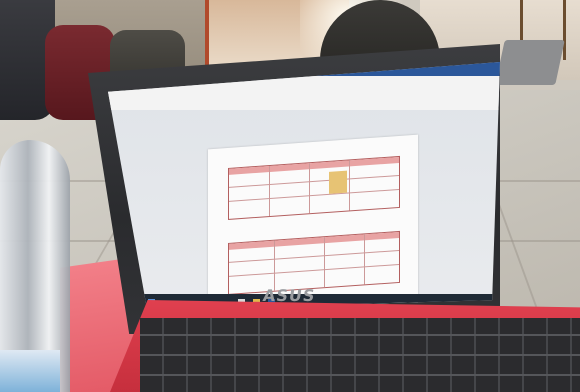 Image resolution: width=580 pixels, height=392 pixels. What do you see at coordinates (30, 371) in the screenshot?
I see `bottle-label` at bounding box center [30, 371].